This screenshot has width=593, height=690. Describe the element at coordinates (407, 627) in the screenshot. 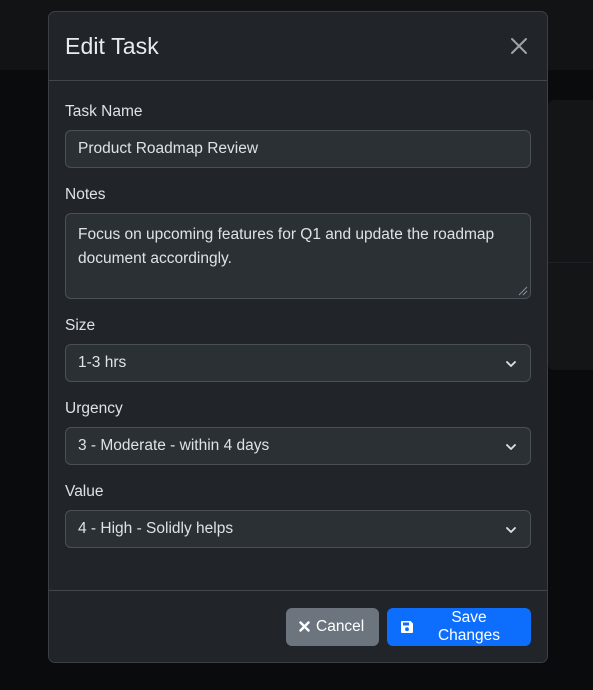

I see `floppy-disk-icon` at that location.